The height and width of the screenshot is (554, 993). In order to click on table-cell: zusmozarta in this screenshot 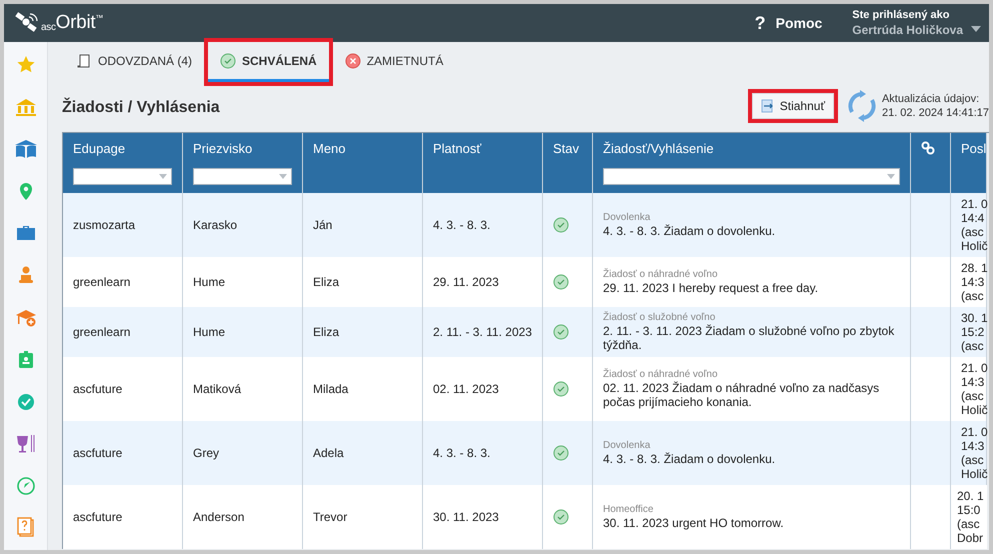, I will do `click(123, 225)`.